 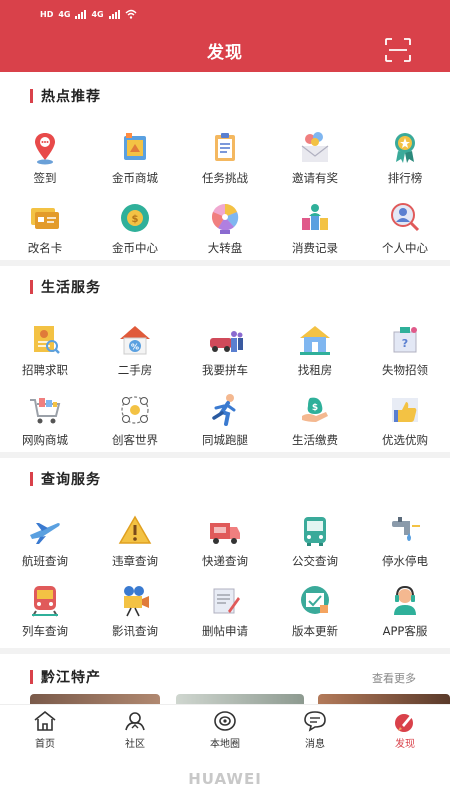 What do you see at coordinates (315, 728) in the screenshot?
I see `tab-messages: 消息` at bounding box center [315, 728].